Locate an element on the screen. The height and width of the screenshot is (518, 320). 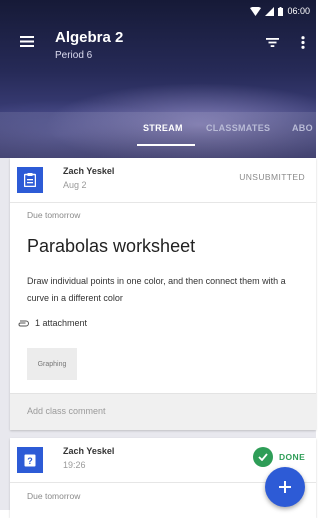
assignment-title: Parabolas worksheet is located at coordinates (111, 246).